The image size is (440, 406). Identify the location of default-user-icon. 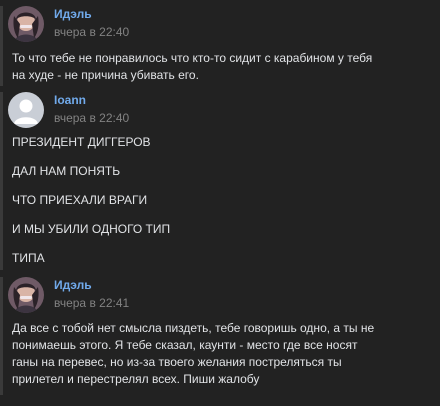
(26, 110).